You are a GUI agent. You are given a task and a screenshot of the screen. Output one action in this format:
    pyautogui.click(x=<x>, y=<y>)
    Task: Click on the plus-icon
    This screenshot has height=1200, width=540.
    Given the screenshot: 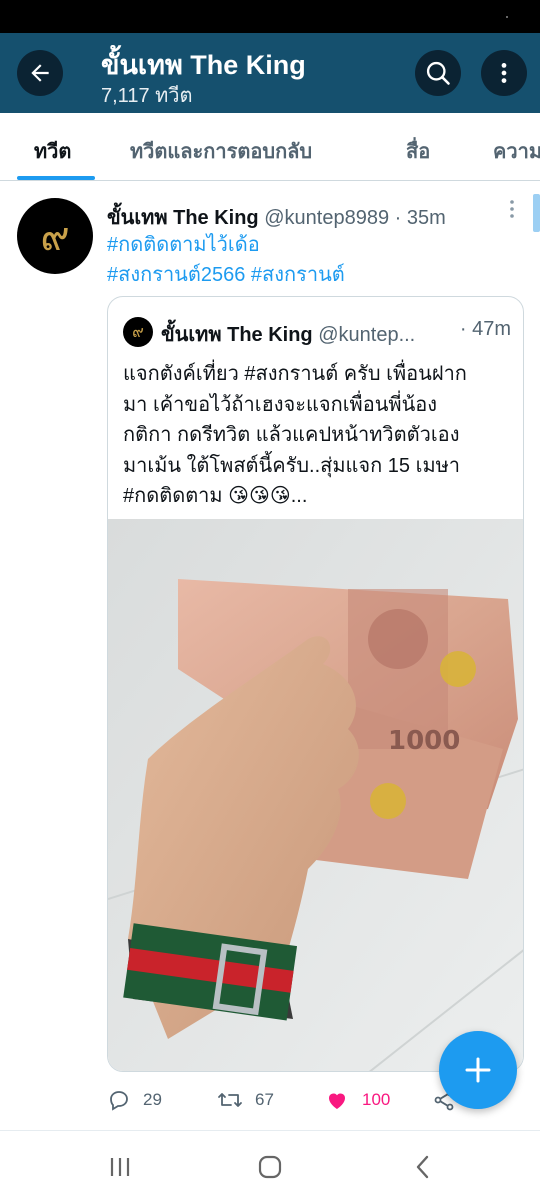 What is the action you would take?
    pyautogui.click(x=478, y=1070)
    